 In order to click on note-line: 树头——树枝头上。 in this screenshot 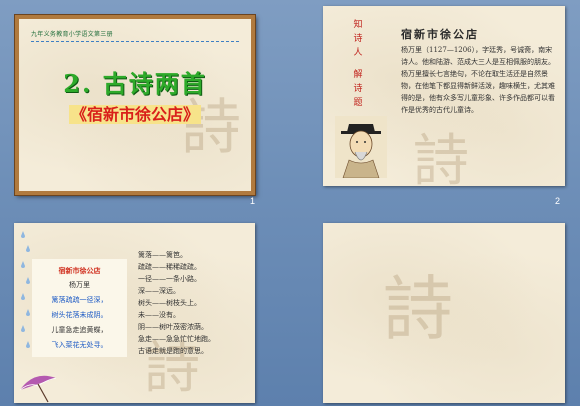, I will do `click(169, 303)`.